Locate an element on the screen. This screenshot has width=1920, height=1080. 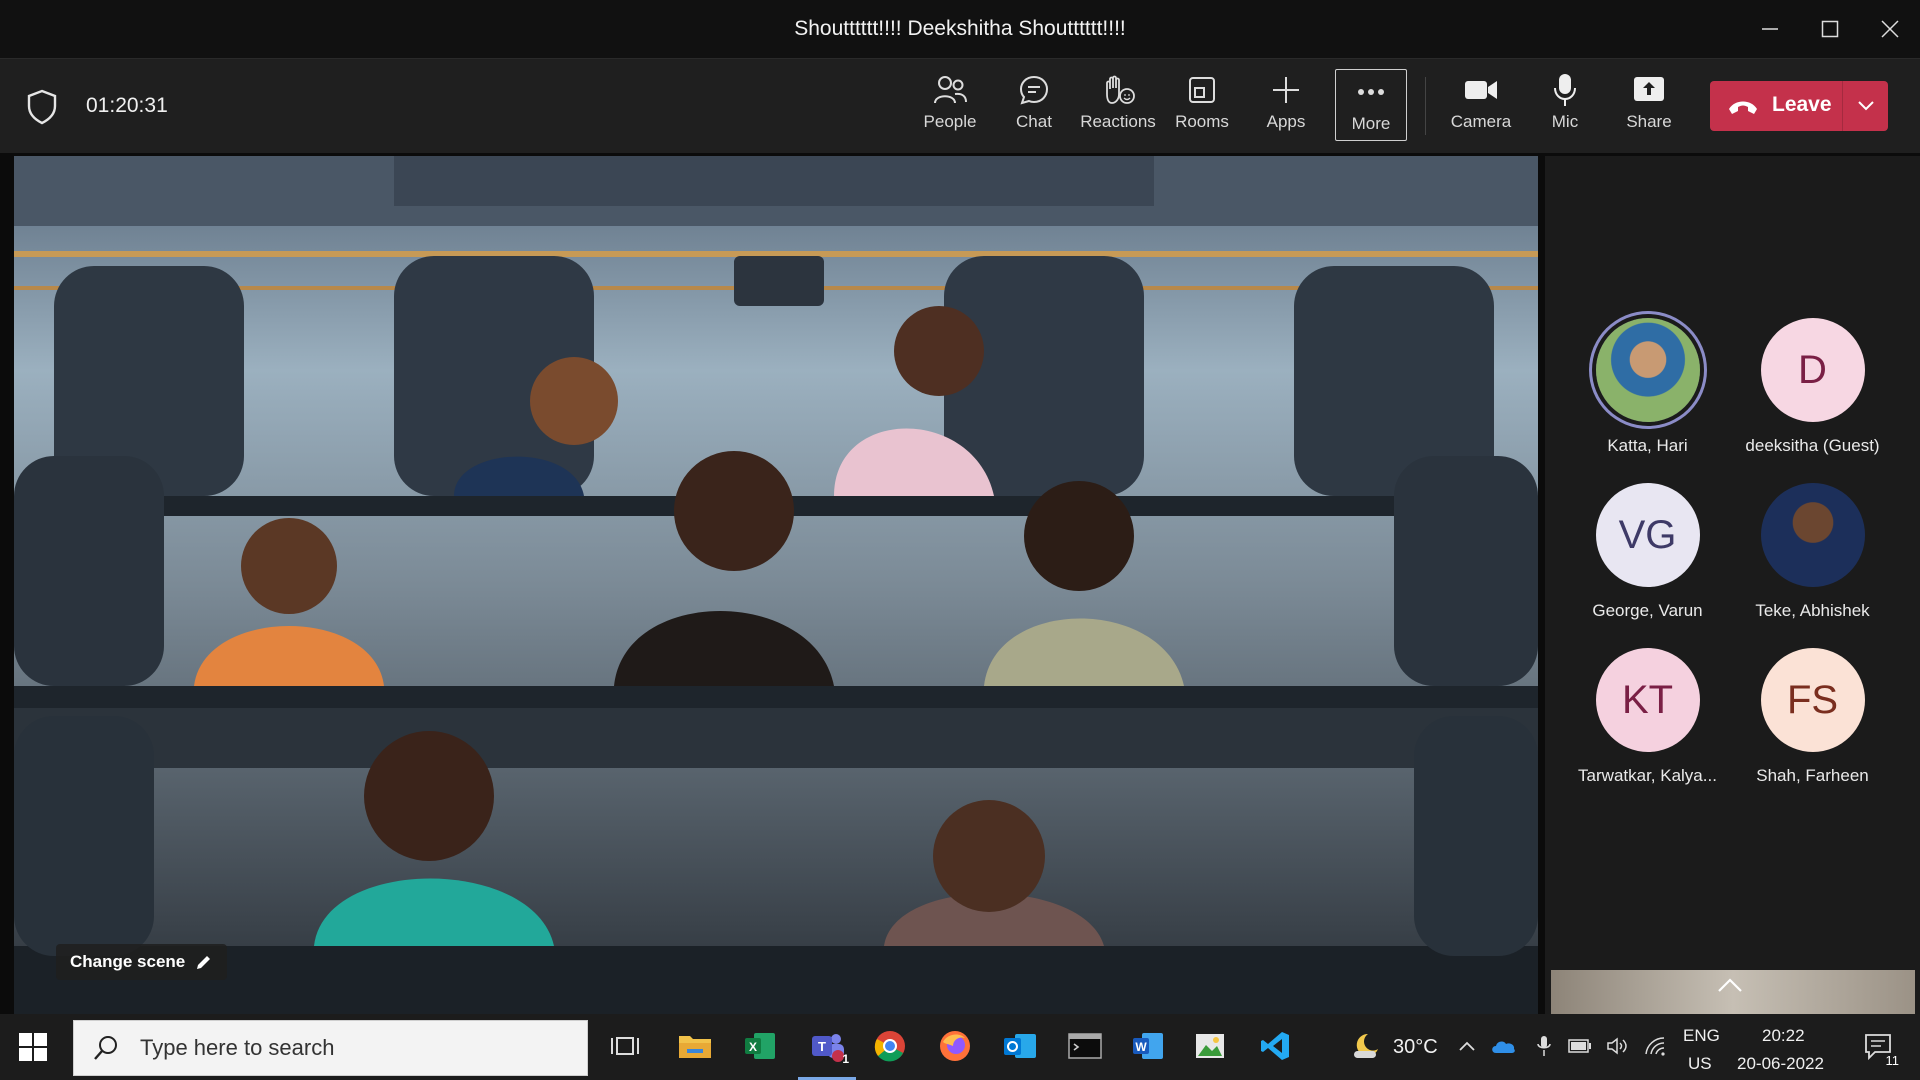
window-title: Shoutttttt!!!! Deekshitha Shoutttttt!!!! is located at coordinates (960, 28).